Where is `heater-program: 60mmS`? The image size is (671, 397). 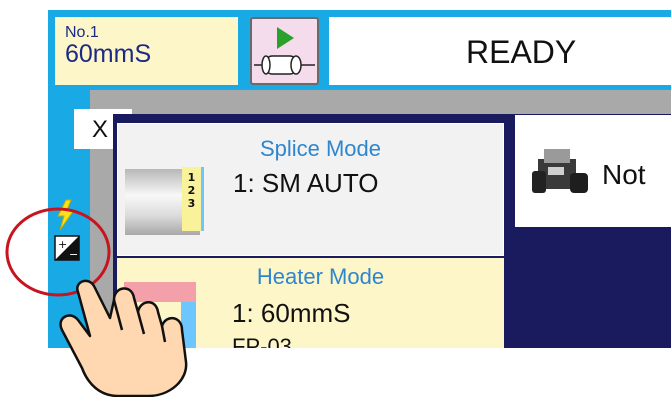 heater-program: 60mmS is located at coordinates (108, 54).